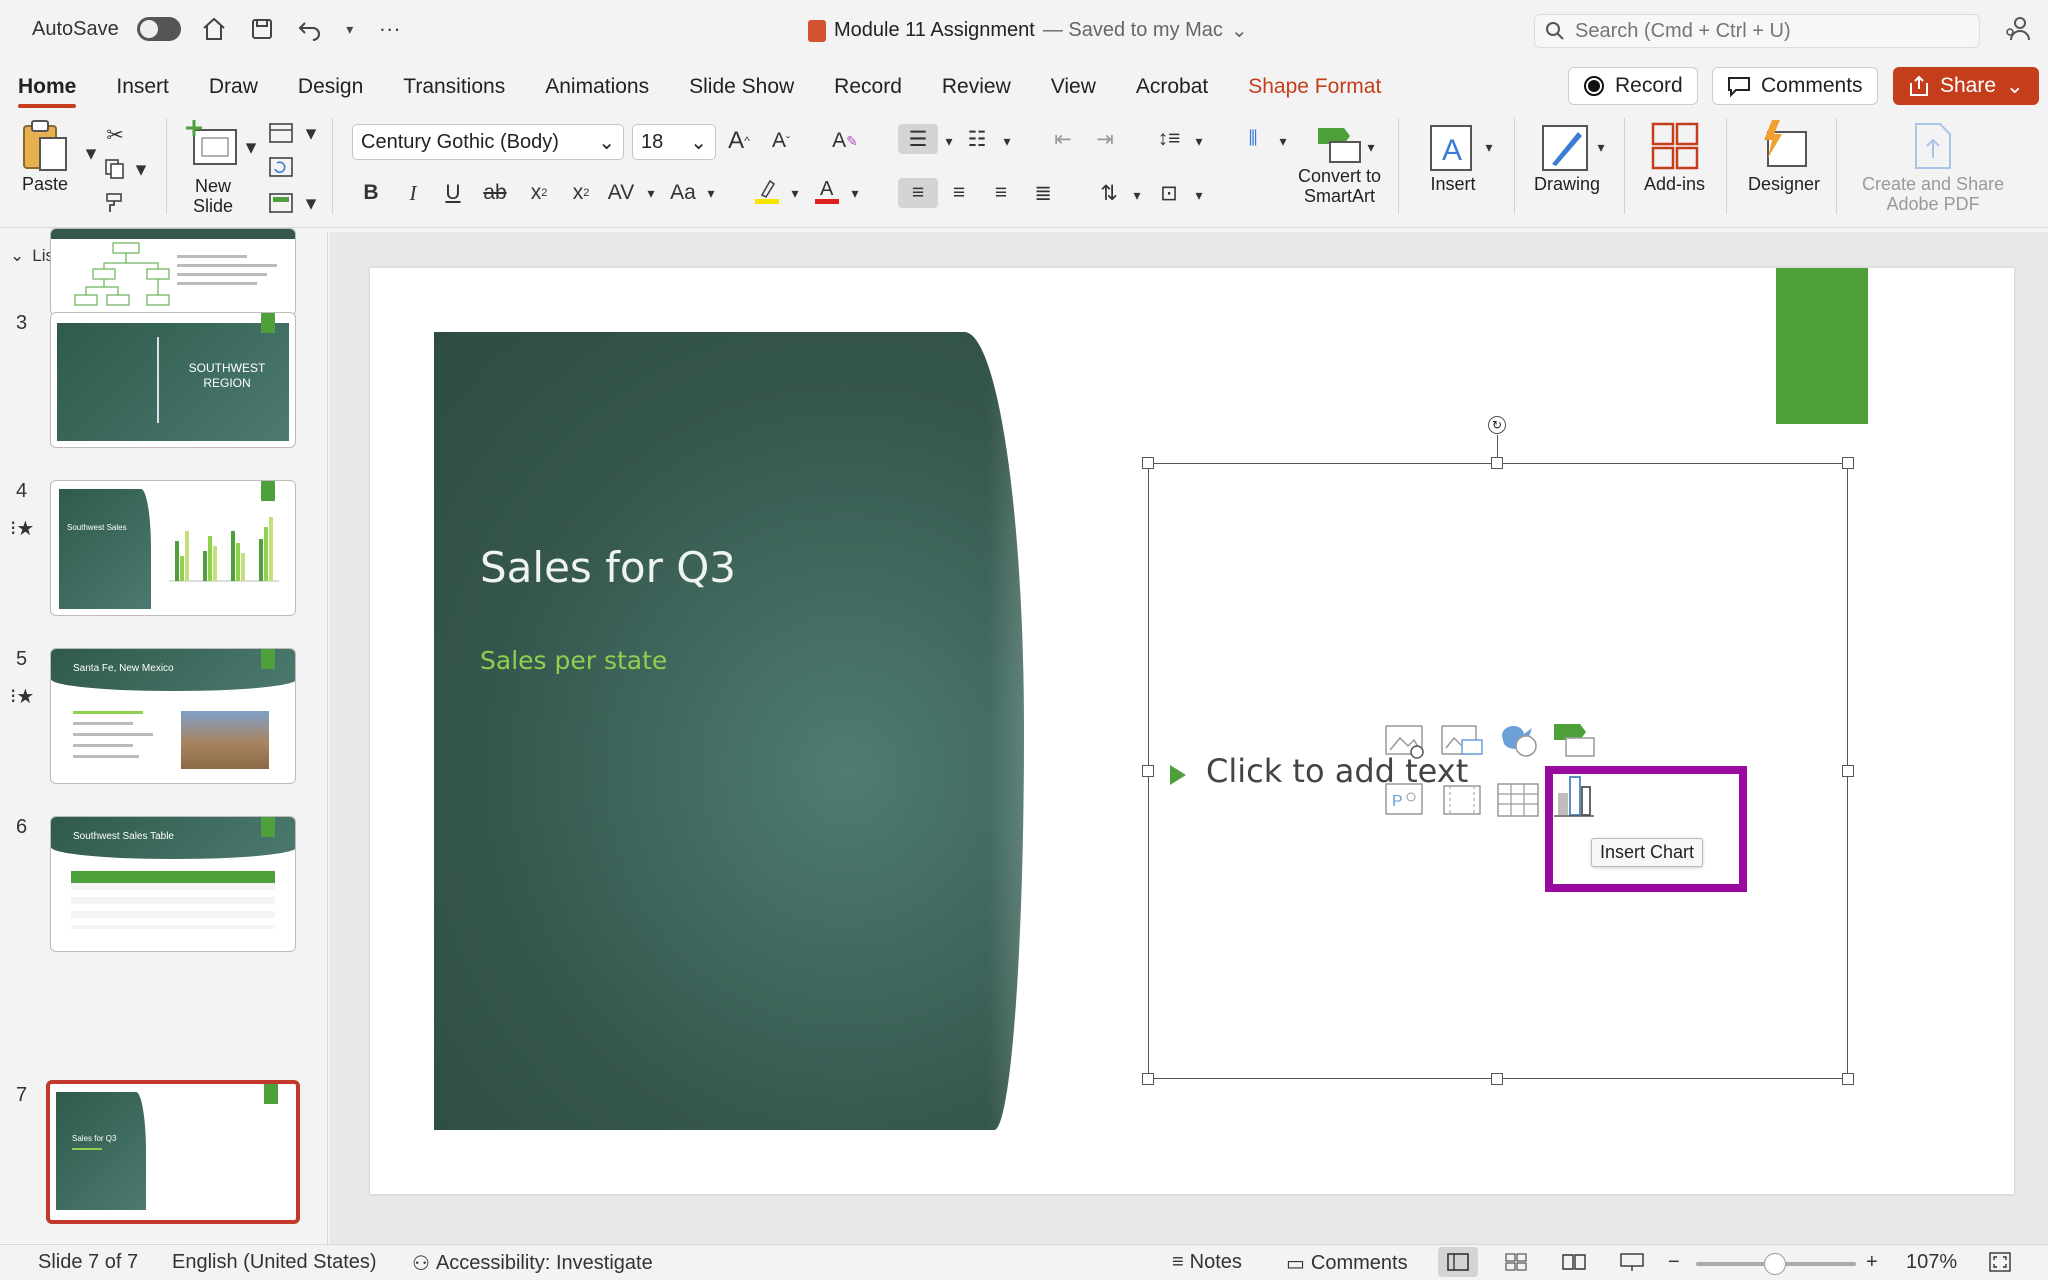  Describe the element at coordinates (795, 193) in the screenshot. I see `highlight-dropdown-icon: ▾` at that location.